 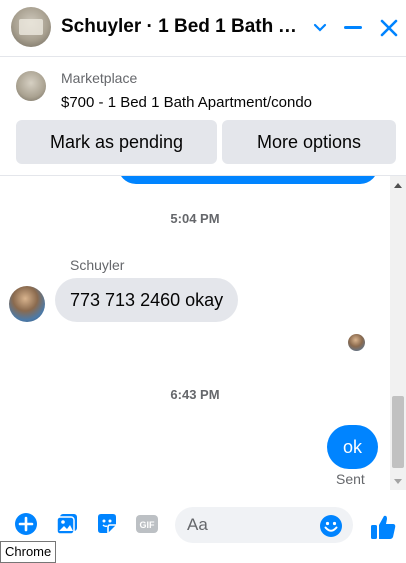 I want to click on timestamp: 6:43 PM, so click(x=195, y=394).